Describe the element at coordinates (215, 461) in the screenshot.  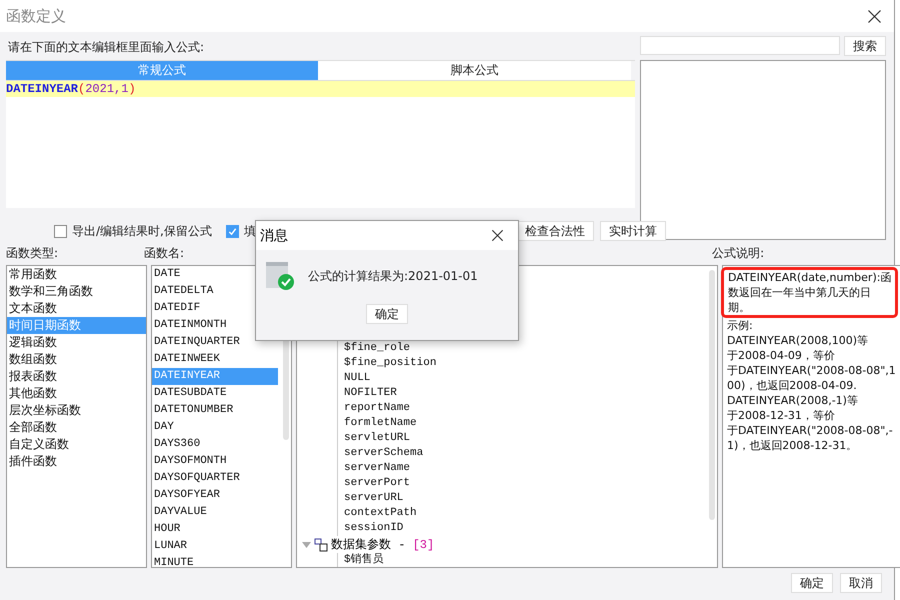
I see `function-name-item: DAYSOFMONTH` at that location.